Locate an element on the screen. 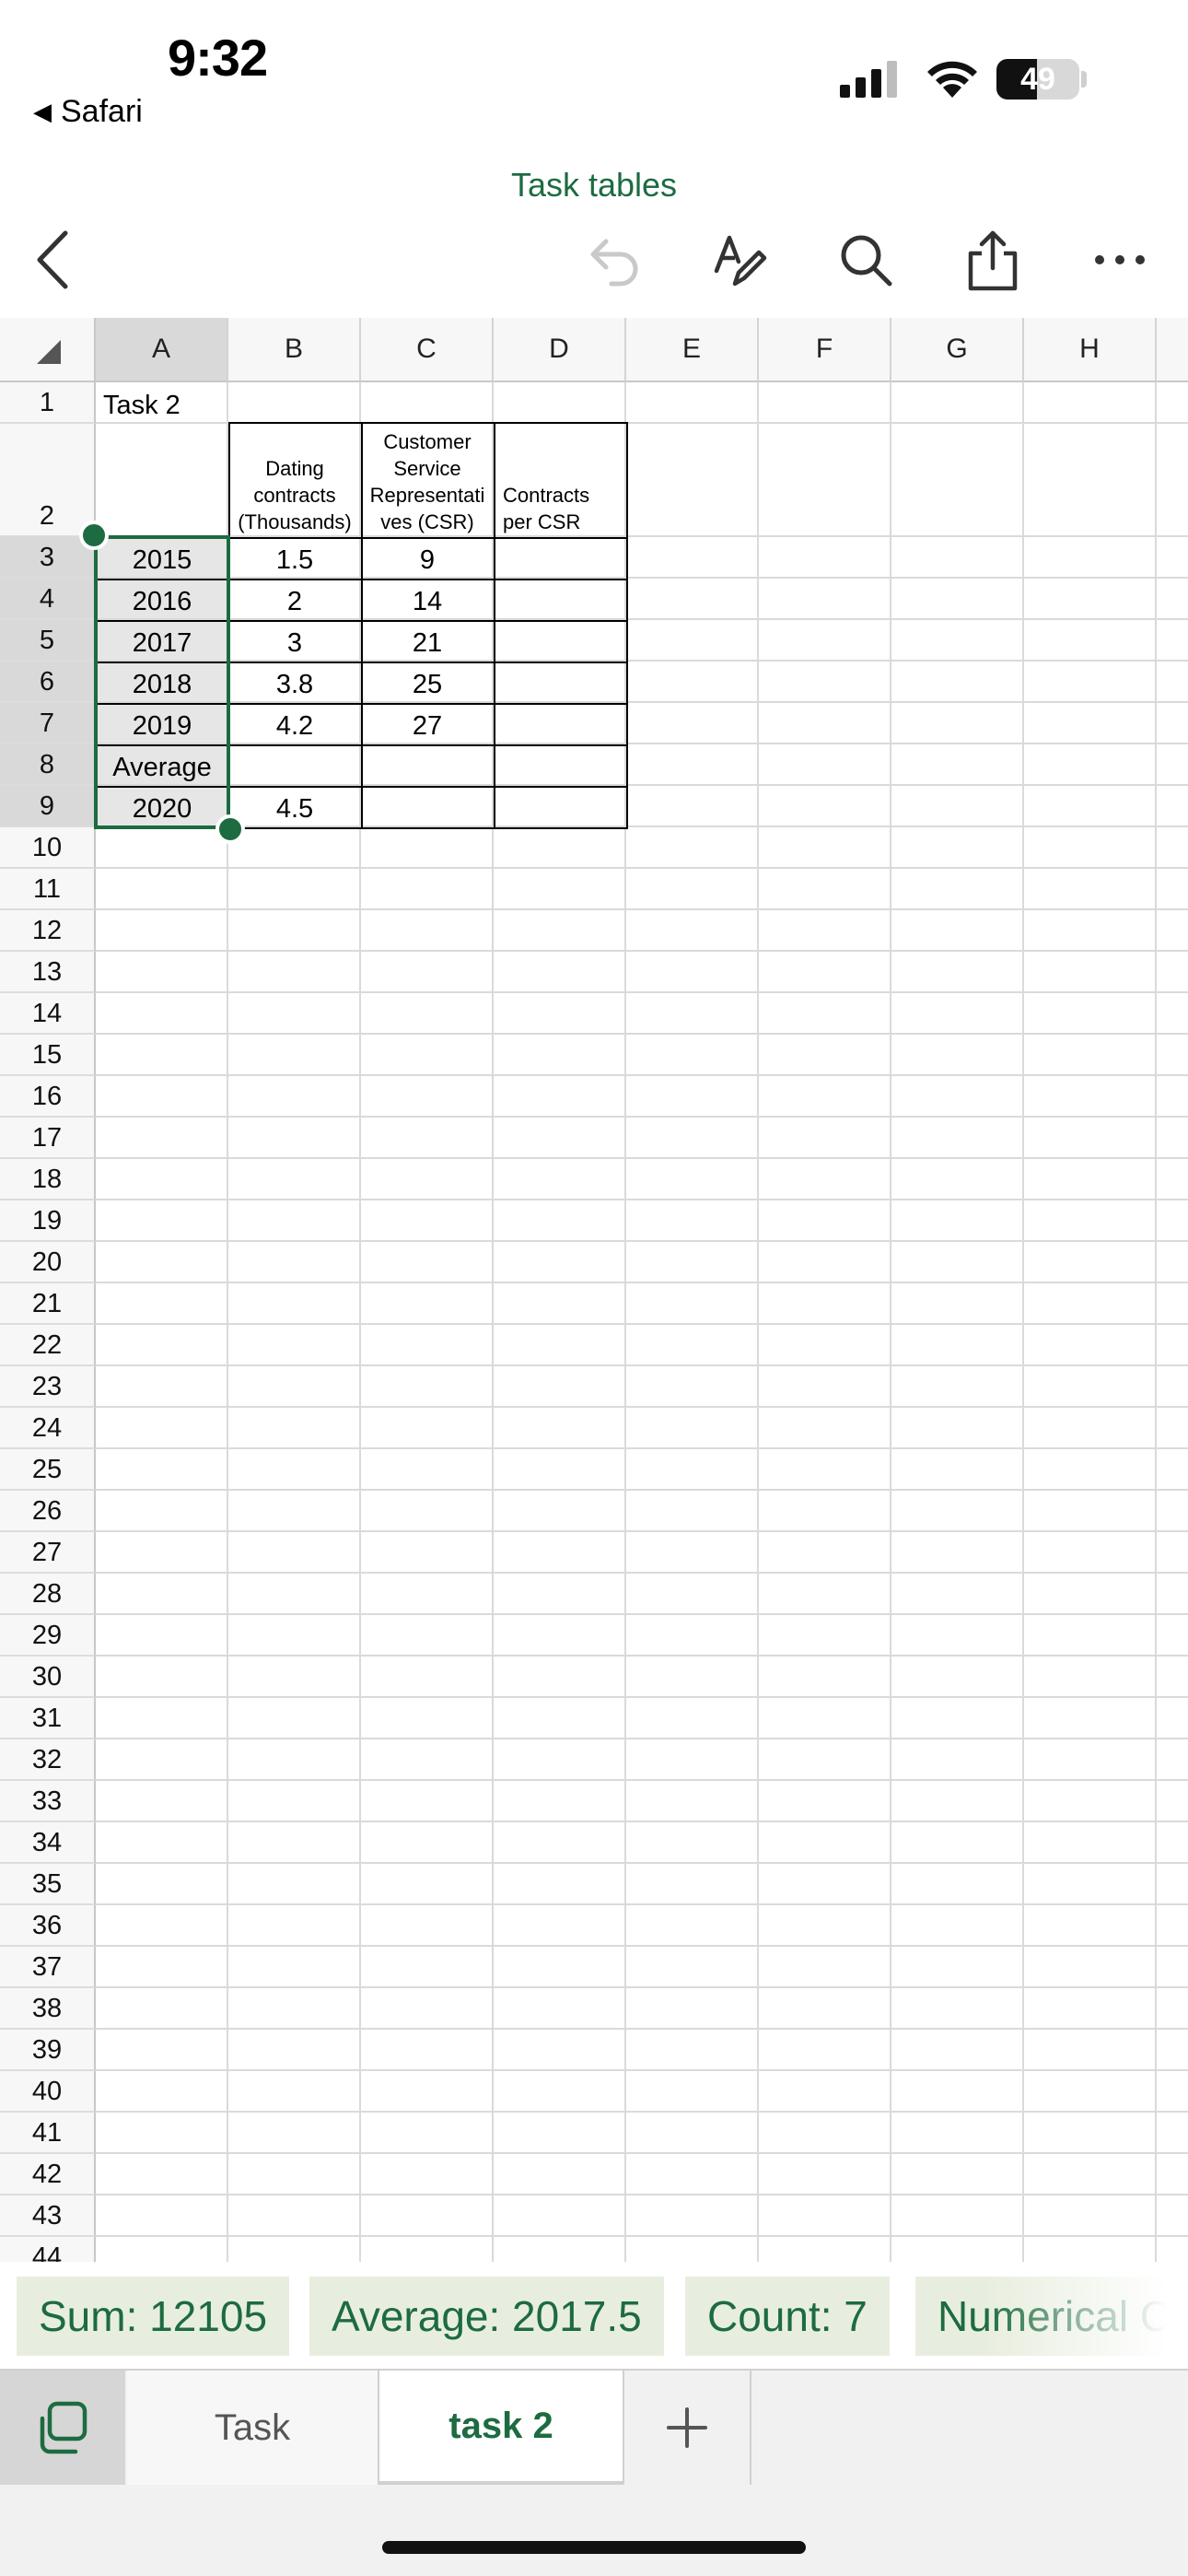 Image resolution: width=1188 pixels, height=2576 pixels. battery-level: 49 is located at coordinates (1037, 79).